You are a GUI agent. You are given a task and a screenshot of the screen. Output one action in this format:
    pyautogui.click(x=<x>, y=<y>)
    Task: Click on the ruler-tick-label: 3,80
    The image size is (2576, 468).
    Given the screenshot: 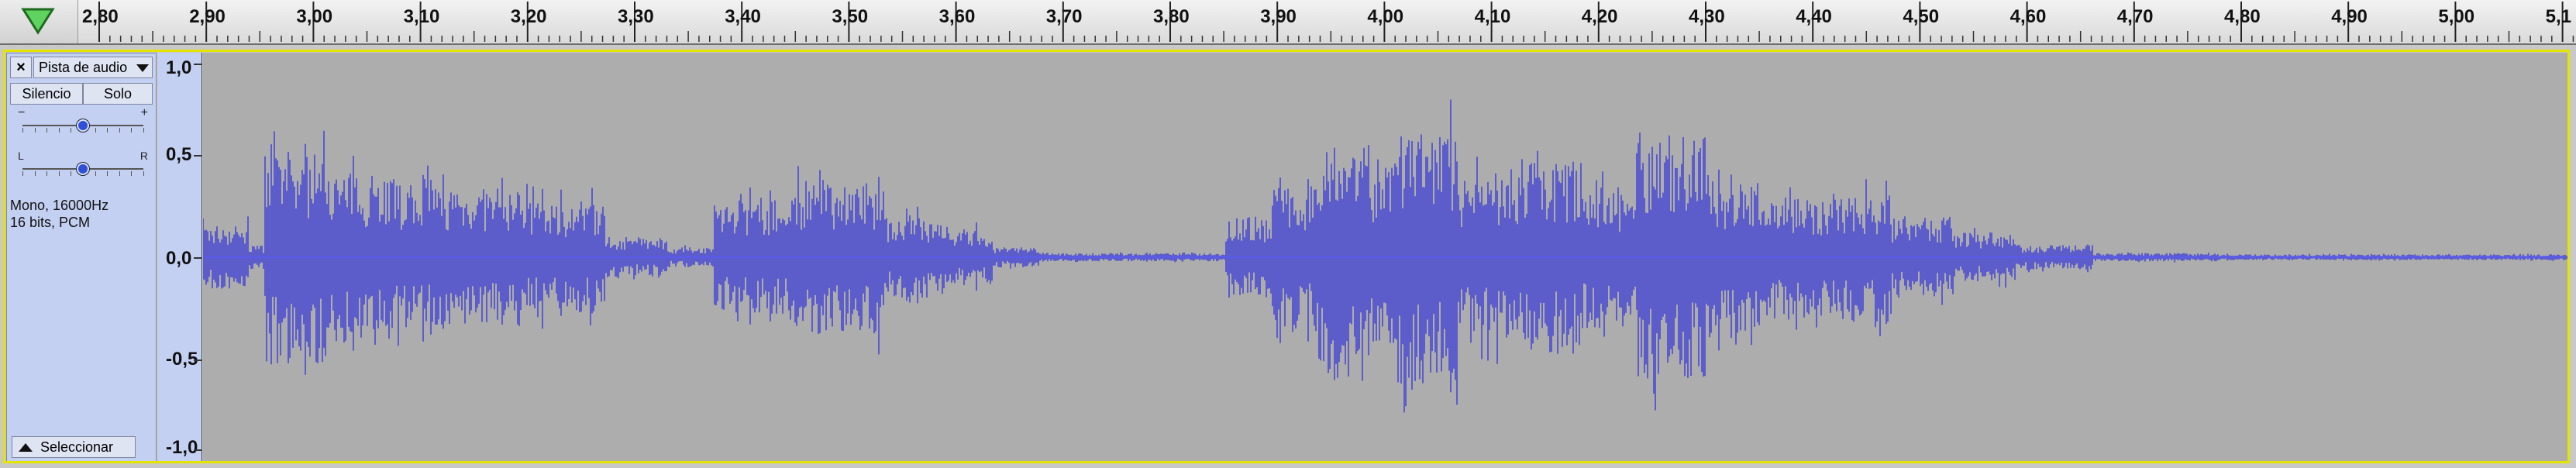 What is the action you would take?
    pyautogui.click(x=1171, y=16)
    